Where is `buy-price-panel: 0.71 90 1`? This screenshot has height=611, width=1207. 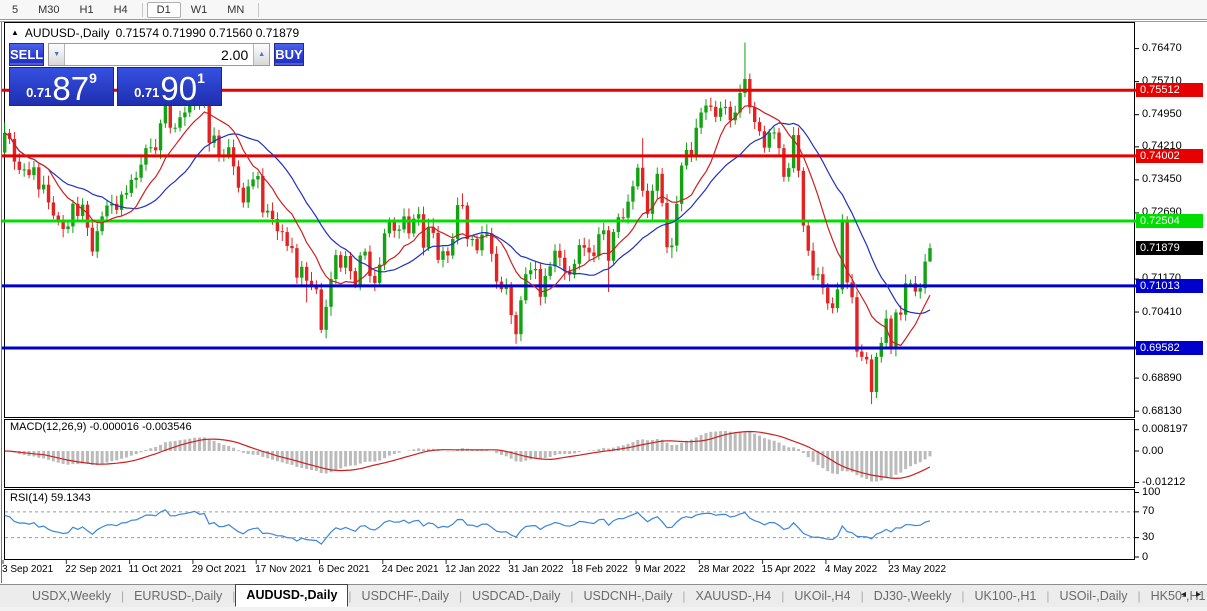 buy-price-panel: 0.71 90 1 is located at coordinates (169, 86).